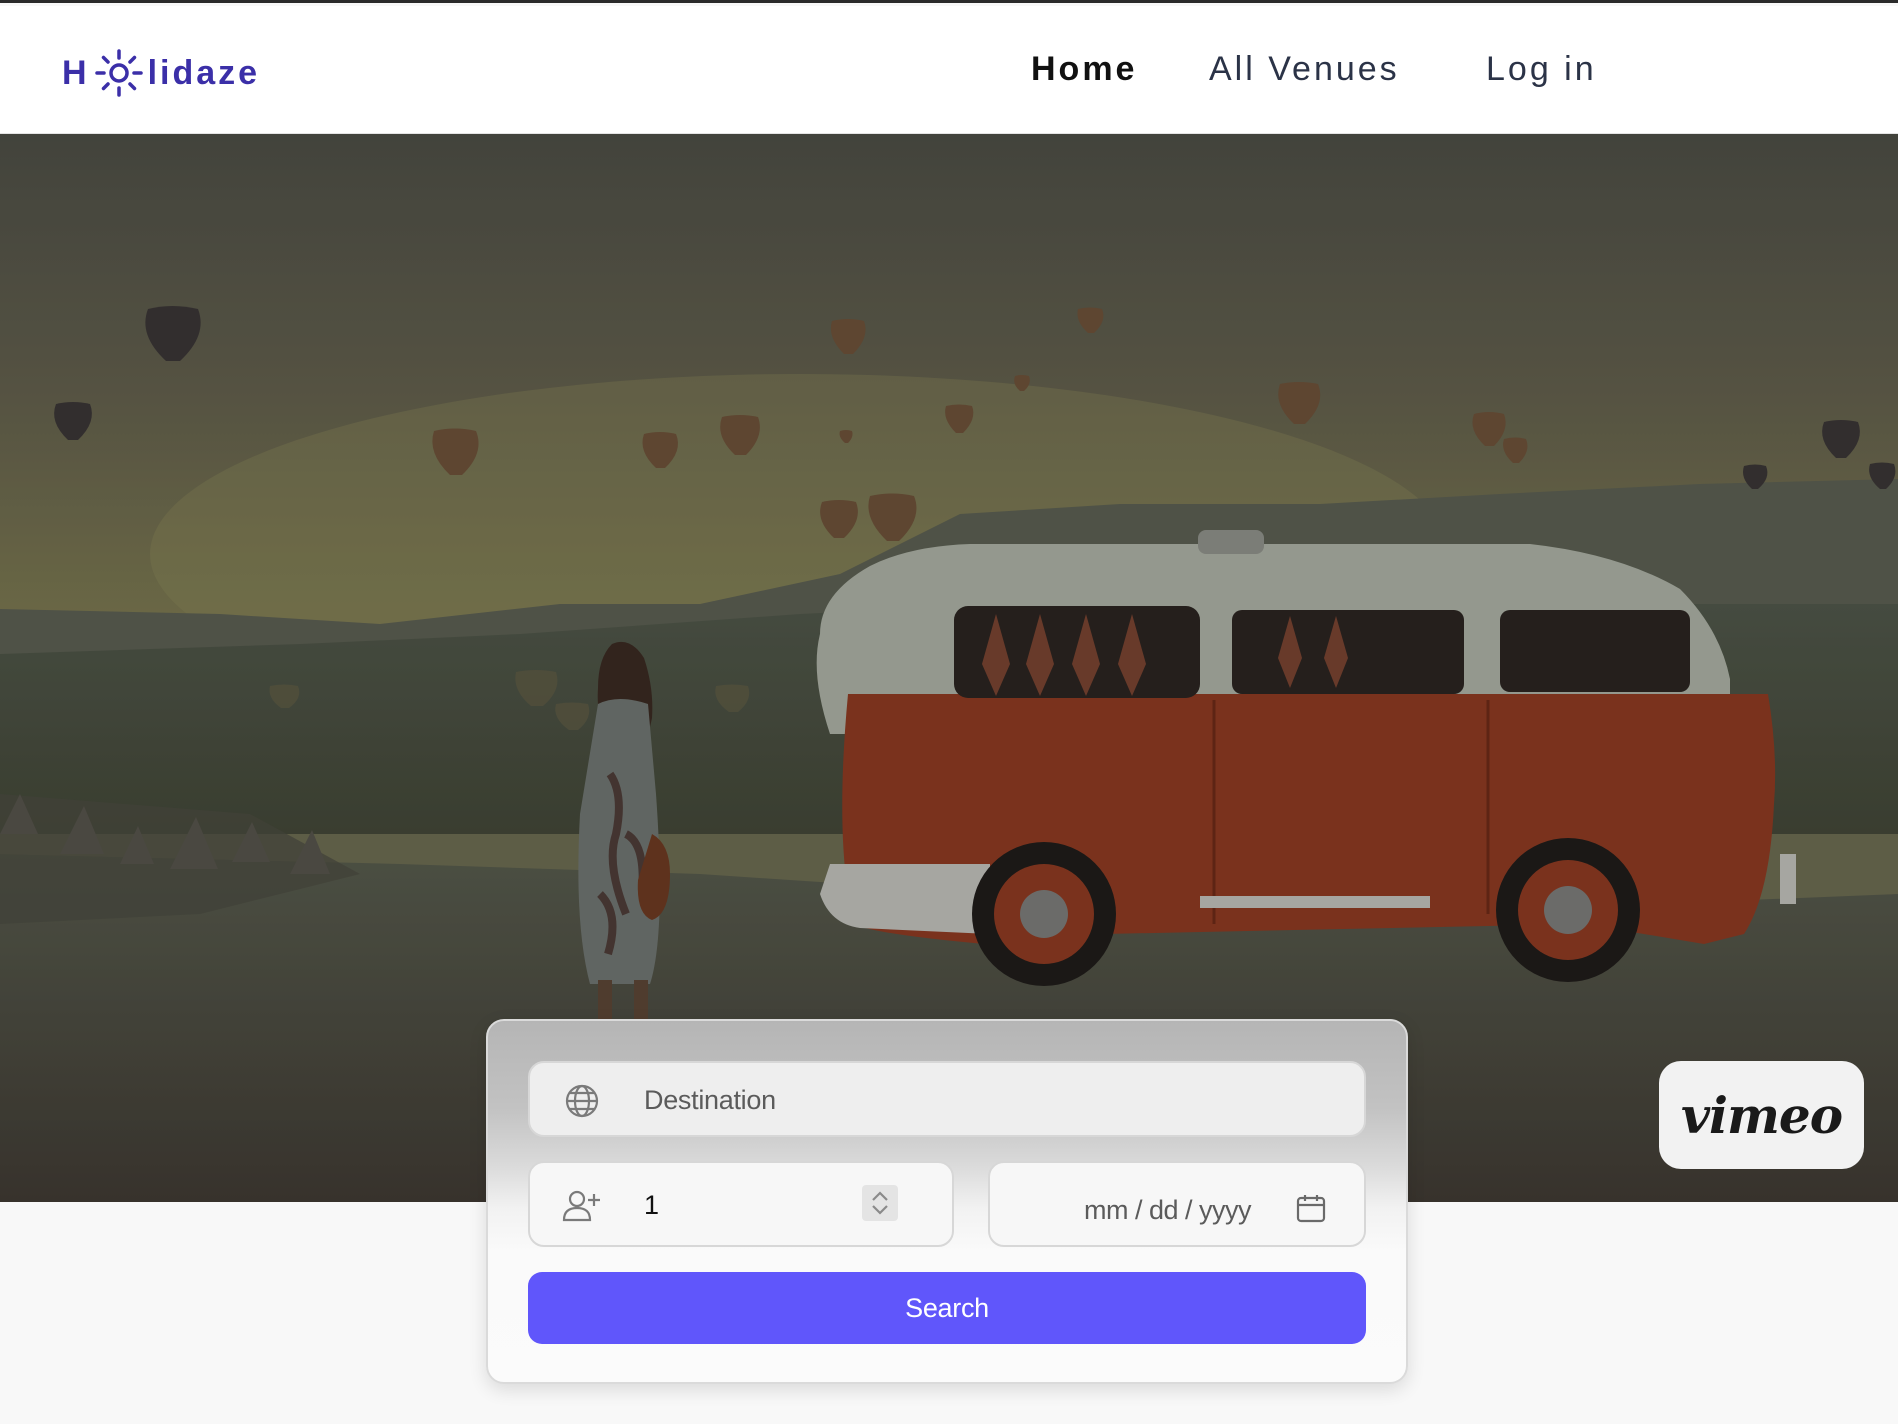 This screenshot has height=1424, width=1898. I want to click on globe-icon, so click(582, 1101).